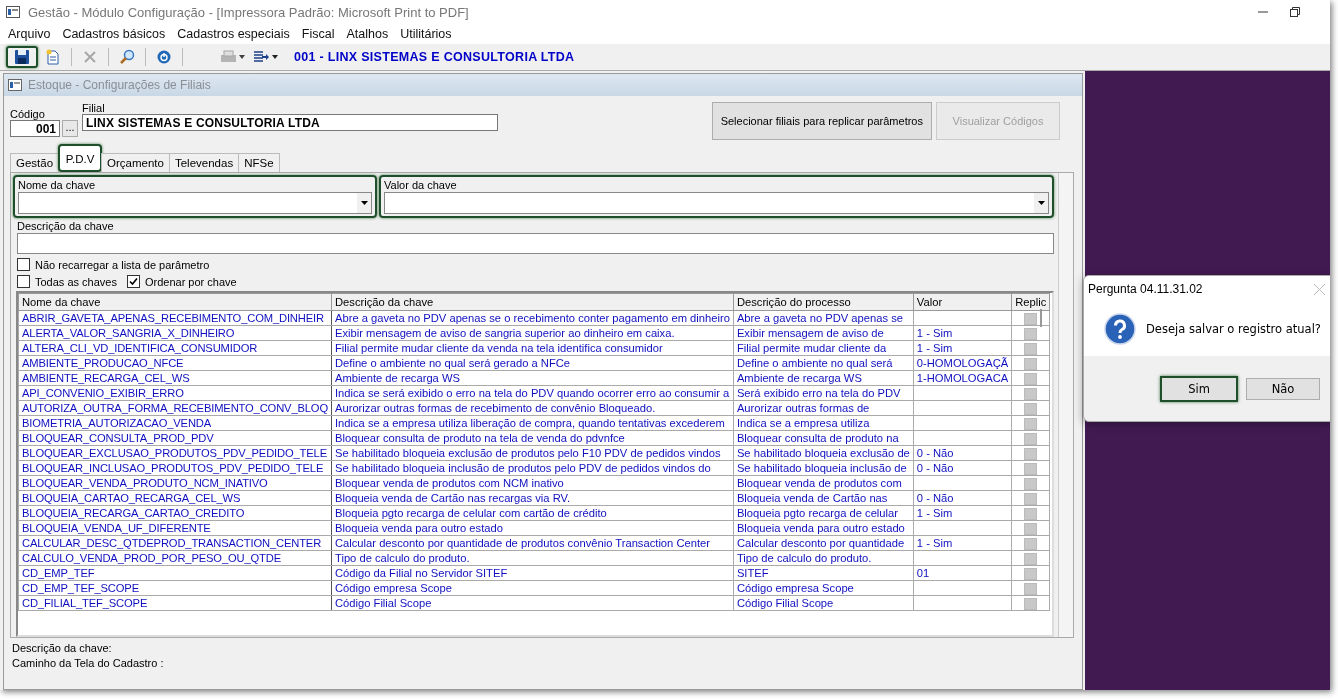  What do you see at coordinates (532, 528) in the screenshot?
I see `table-cell: Bloqueia venda para outro estado` at bounding box center [532, 528].